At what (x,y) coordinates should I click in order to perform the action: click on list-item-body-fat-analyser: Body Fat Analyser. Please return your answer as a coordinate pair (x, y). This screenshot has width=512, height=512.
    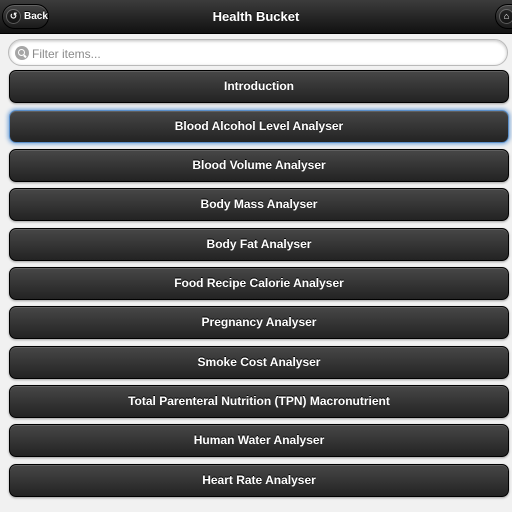
    Looking at the image, I should click on (259, 244).